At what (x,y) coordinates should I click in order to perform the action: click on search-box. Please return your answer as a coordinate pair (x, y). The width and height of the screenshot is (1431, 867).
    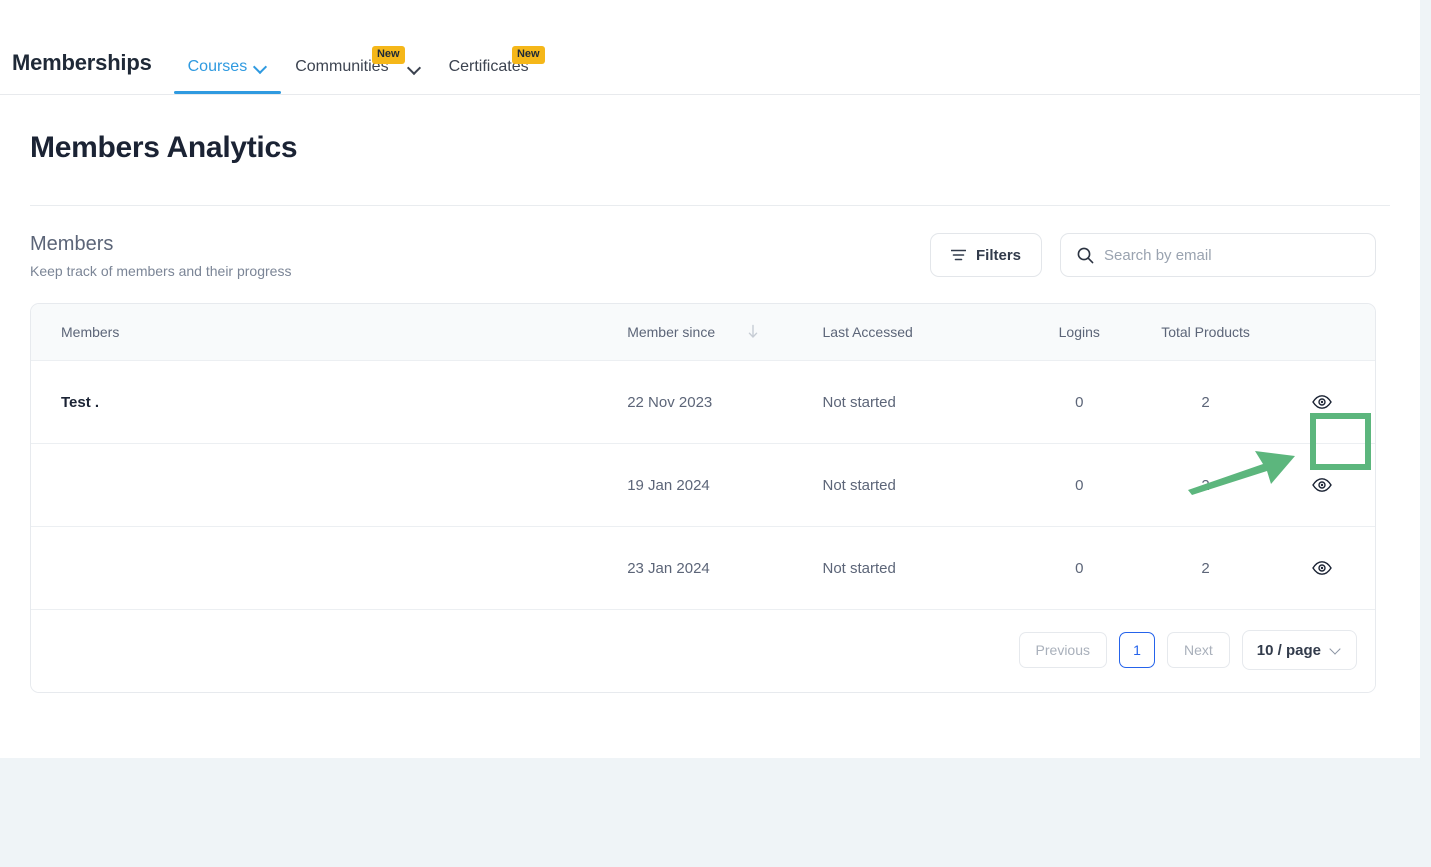
    Looking at the image, I should click on (1218, 255).